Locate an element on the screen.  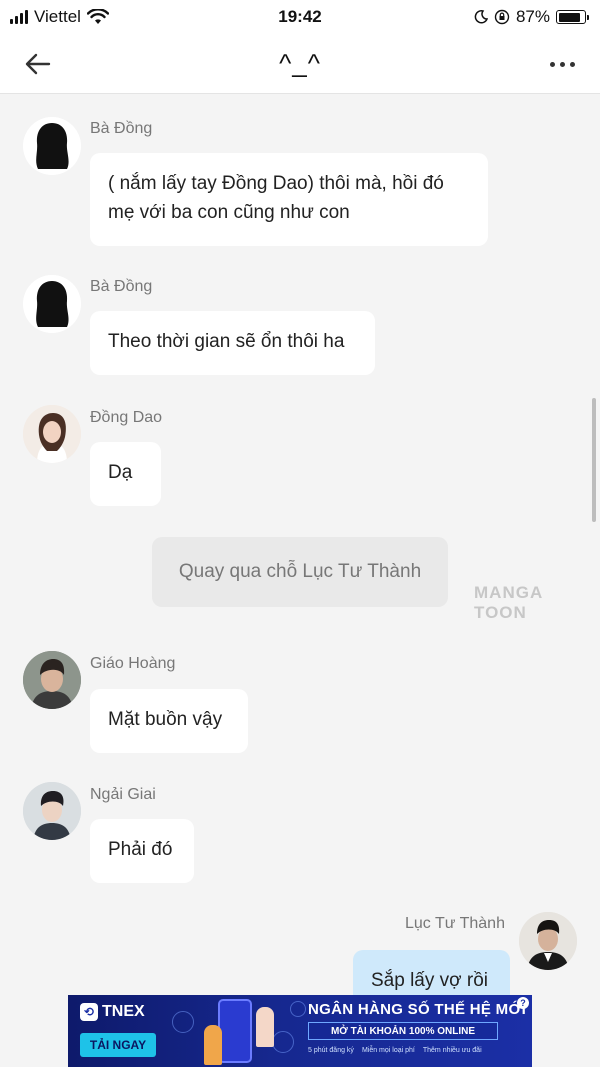
back-button is located at coordinates (38, 64).